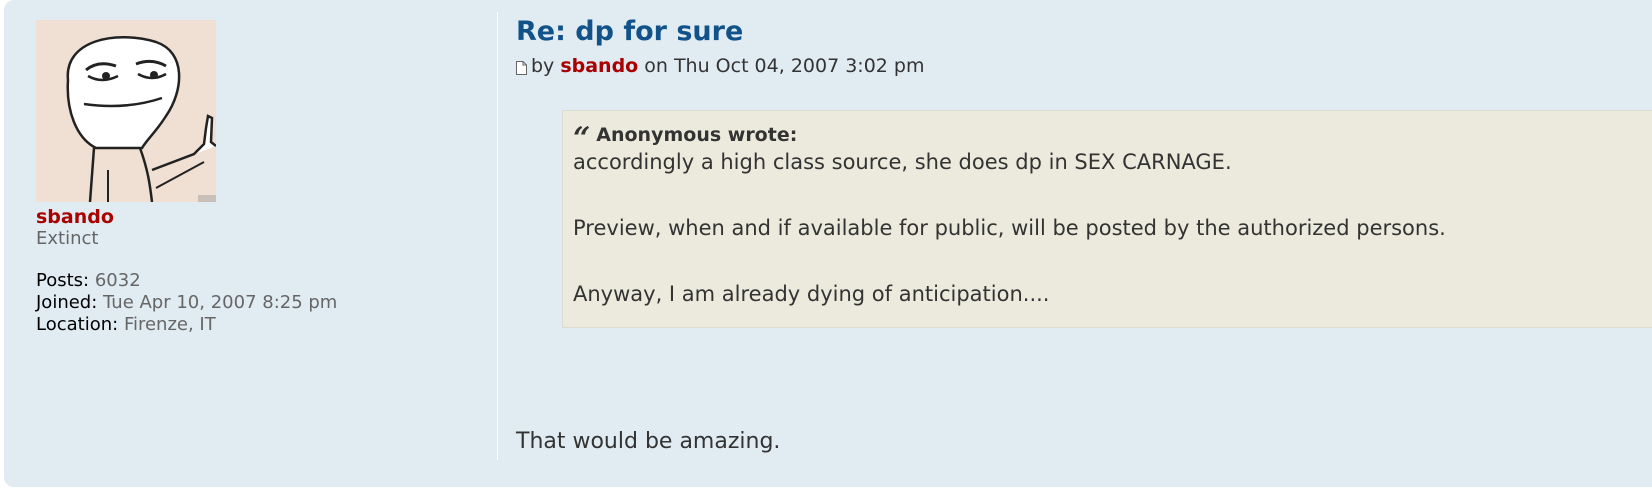  What do you see at coordinates (521, 66) in the screenshot?
I see `post-icon` at bounding box center [521, 66].